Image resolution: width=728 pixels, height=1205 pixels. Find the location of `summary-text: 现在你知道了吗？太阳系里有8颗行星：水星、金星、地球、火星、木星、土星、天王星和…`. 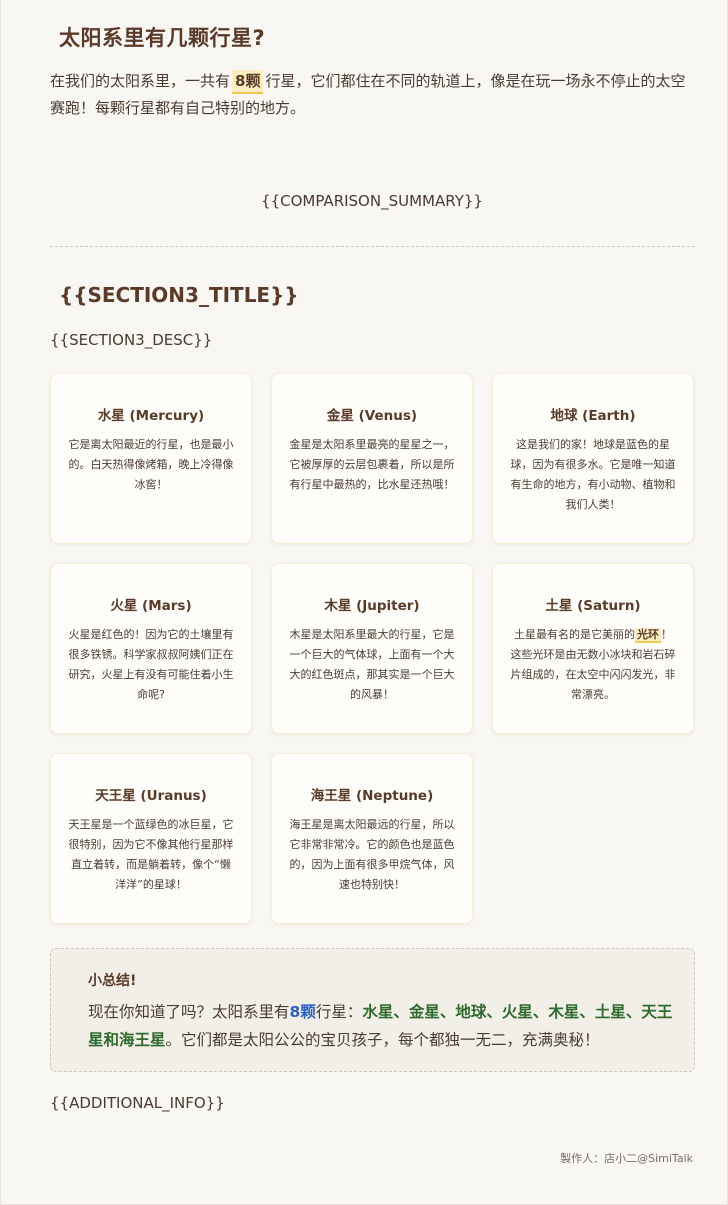

summary-text: 现在你知道了吗？太阳系里有8颗行星：水星、金星、地球、火星、木星、土星、天王星和… is located at coordinates (381, 1026).